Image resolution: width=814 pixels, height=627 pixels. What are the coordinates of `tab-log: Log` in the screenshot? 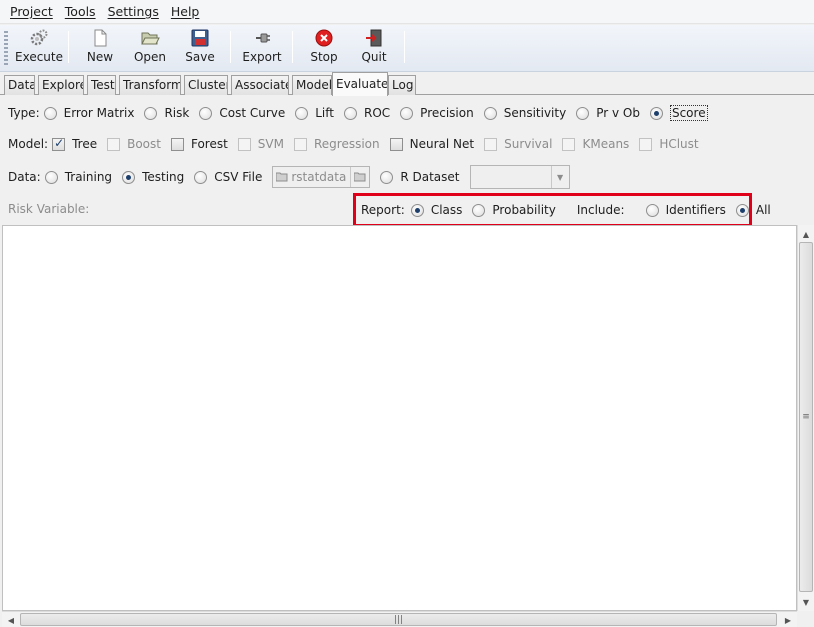 It's located at (402, 85).